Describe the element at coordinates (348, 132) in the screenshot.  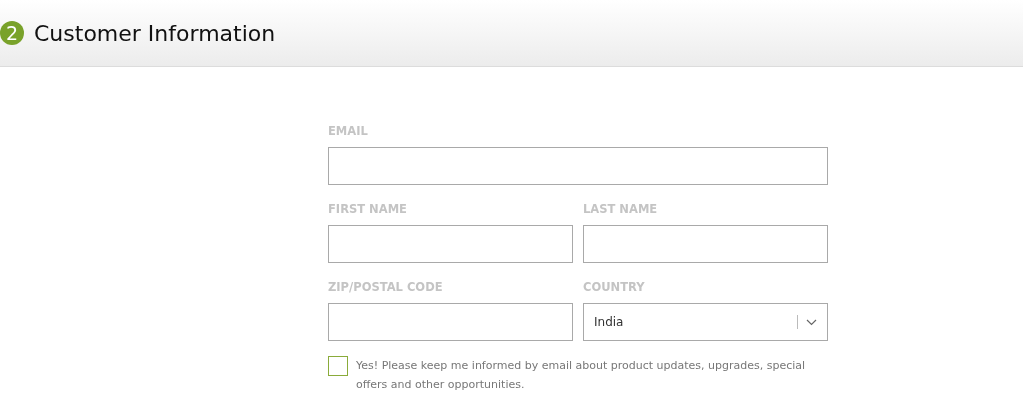
I see `field-label: EMAIL` at that location.